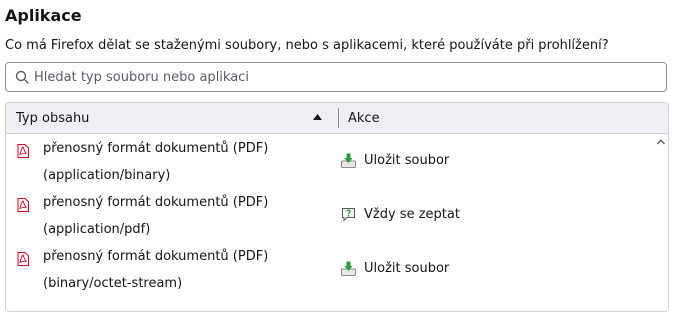 The height and width of the screenshot is (312, 677). I want to click on content-type-mime: (binary/octet-stream), so click(113, 283).